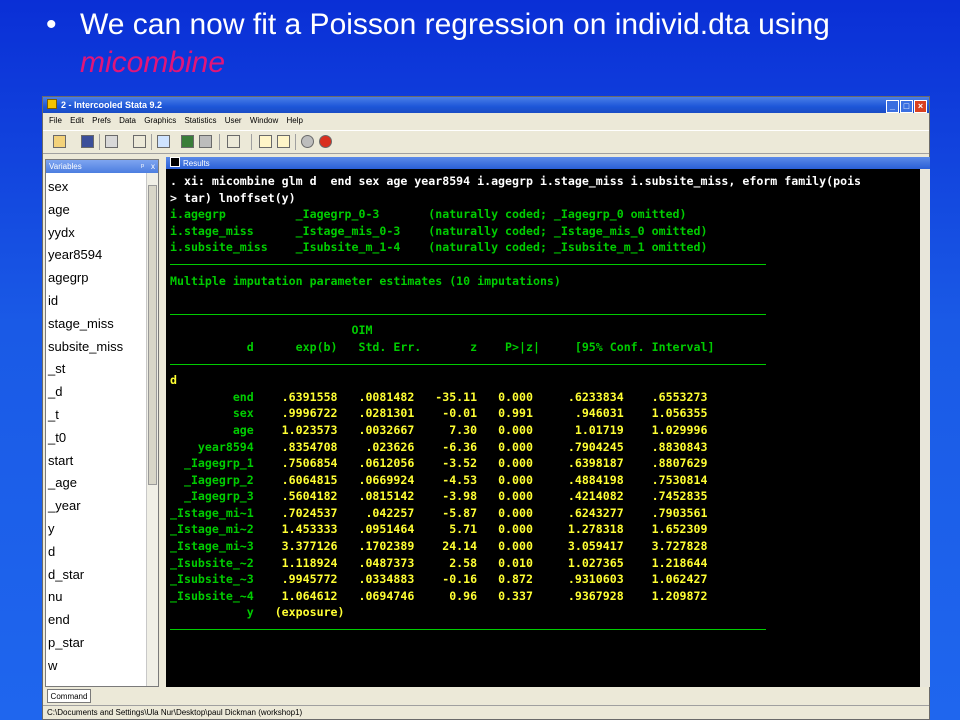  What do you see at coordinates (96, 438) in the screenshot?
I see `variable-item: _t0` at bounding box center [96, 438].